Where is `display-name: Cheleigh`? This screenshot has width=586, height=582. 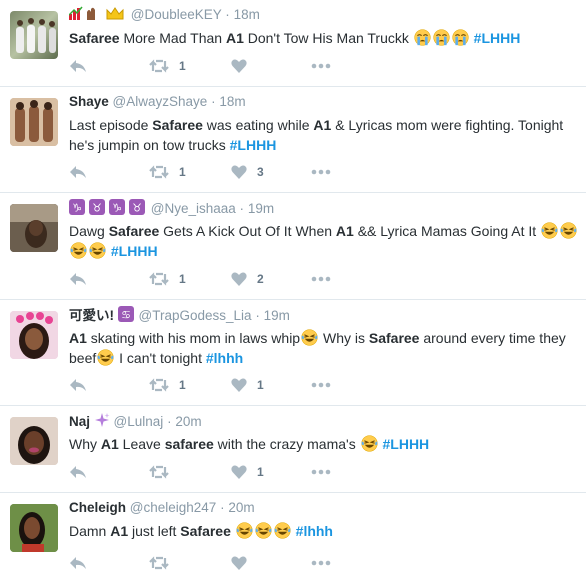
display-name: Cheleigh is located at coordinates (97, 507).